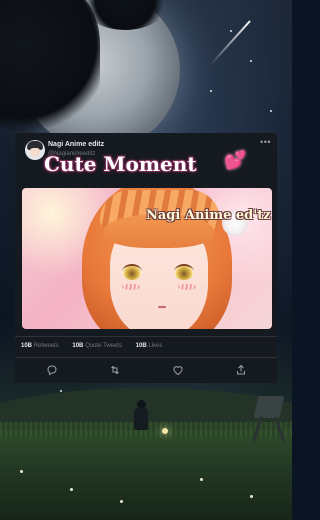 This screenshot has height=520, width=320. What do you see at coordinates (208, 215) in the screenshot?
I see `image-watermark: Nagi Anime ed'tz` at bounding box center [208, 215].